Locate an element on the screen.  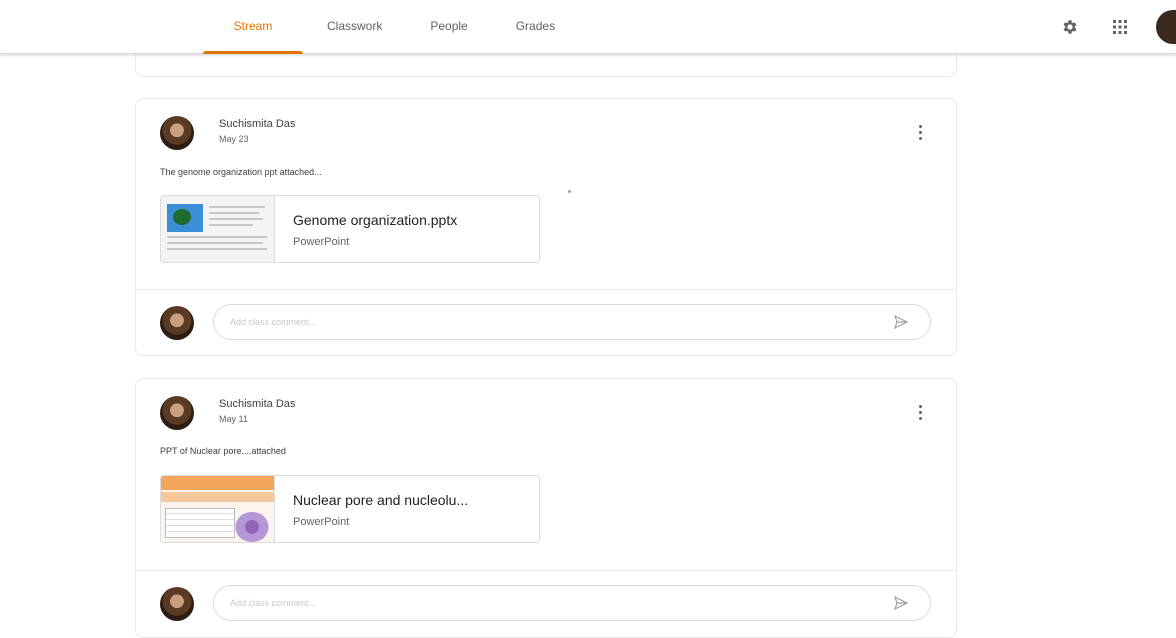
post-date: May 23 is located at coordinates (234, 139).